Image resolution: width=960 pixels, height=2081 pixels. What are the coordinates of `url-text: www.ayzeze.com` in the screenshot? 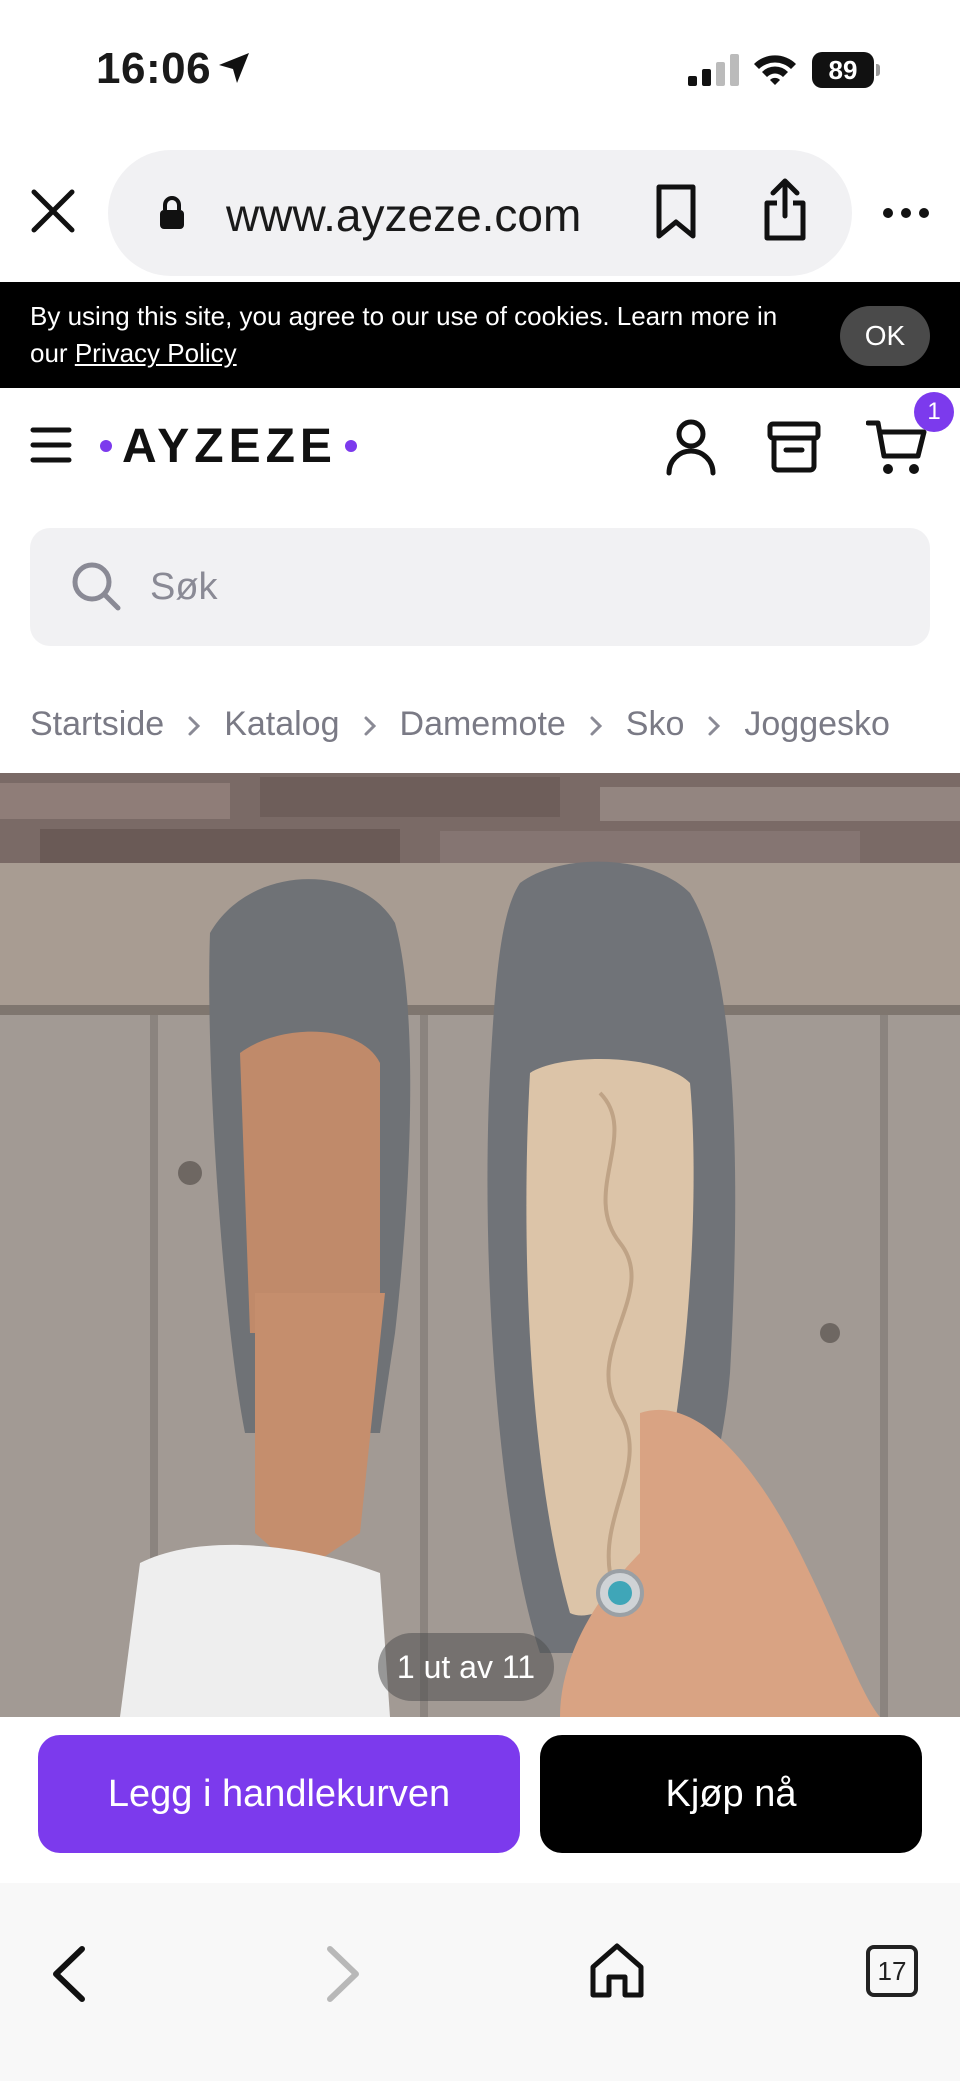 It's located at (403, 215).